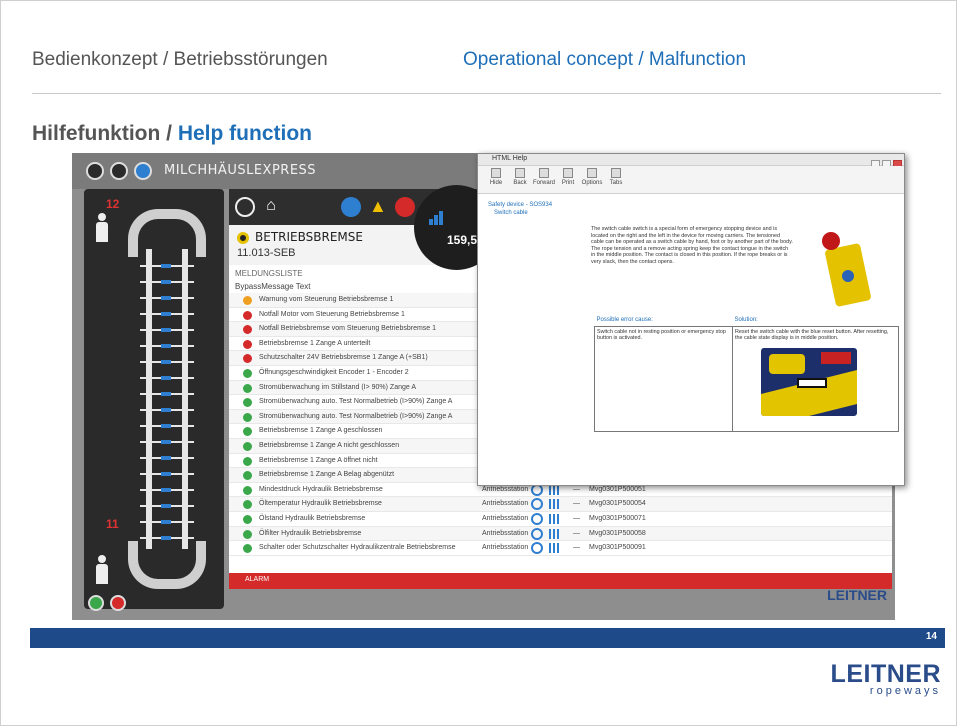 The width and height of the screenshot is (957, 726). I want to click on status-alarm-icon, so click(118, 603).